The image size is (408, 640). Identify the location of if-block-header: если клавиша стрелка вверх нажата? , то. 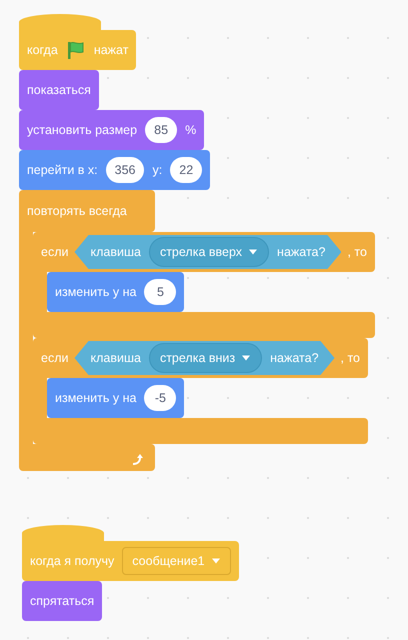
(204, 252).